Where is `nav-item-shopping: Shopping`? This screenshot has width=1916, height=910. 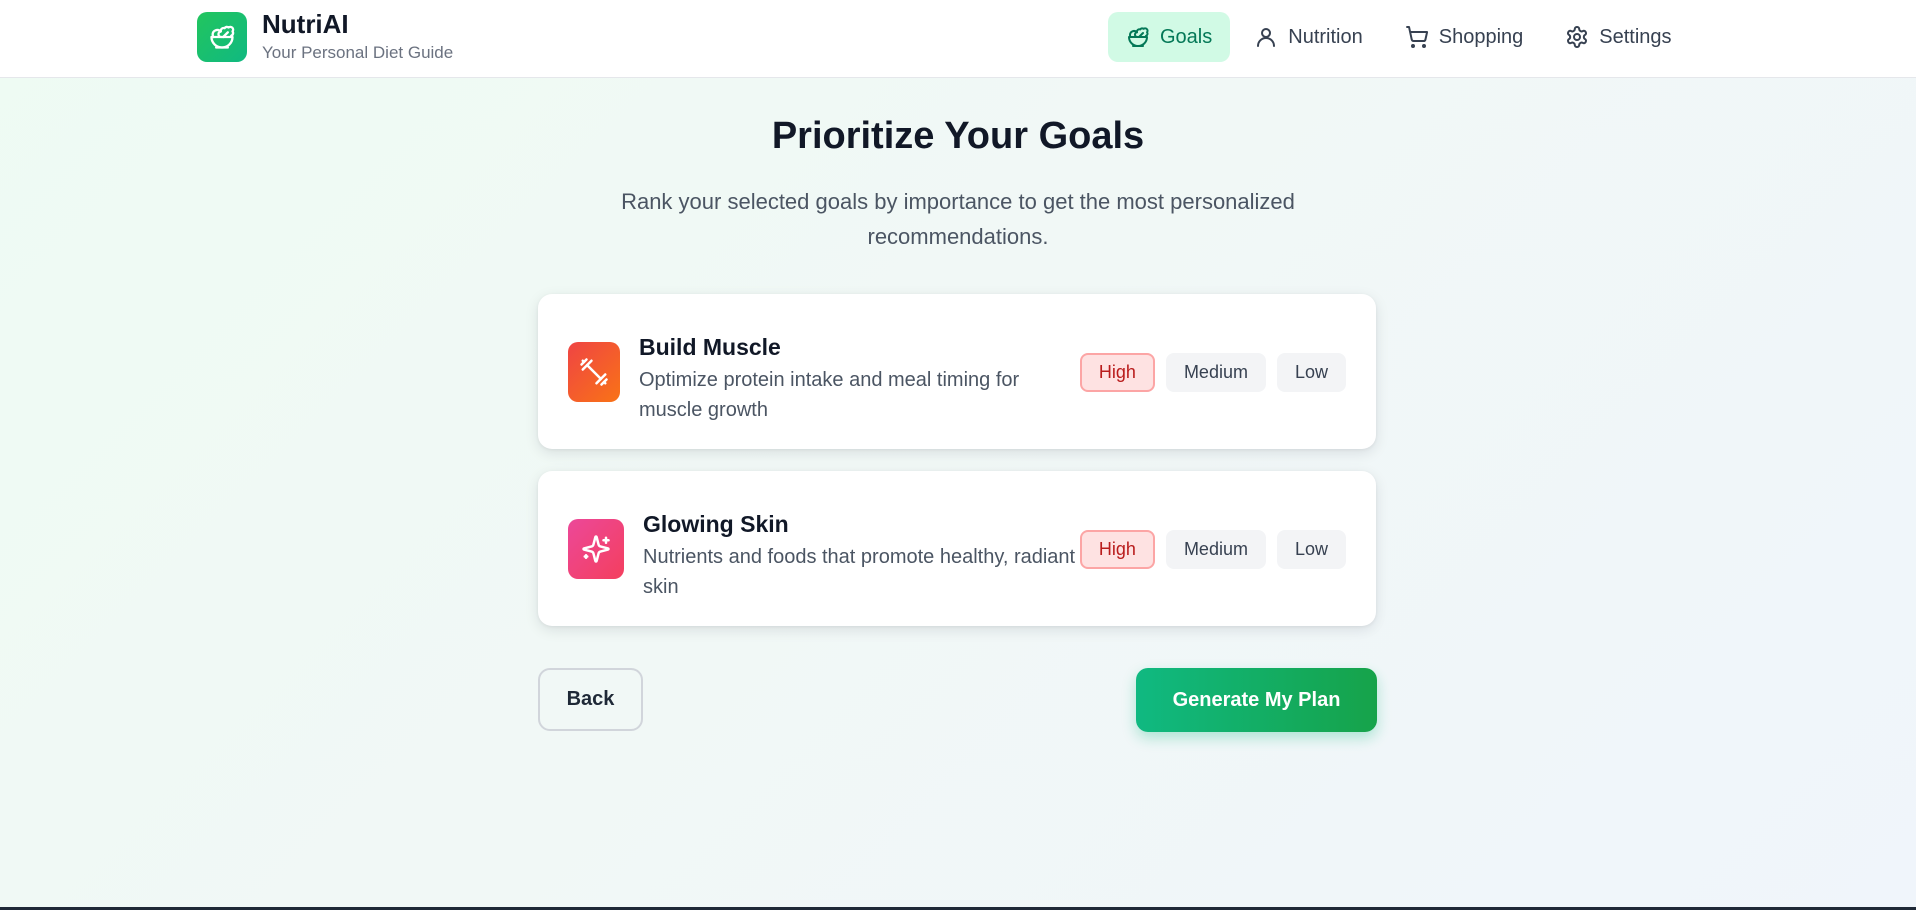 nav-item-shopping: Shopping is located at coordinates (1464, 37).